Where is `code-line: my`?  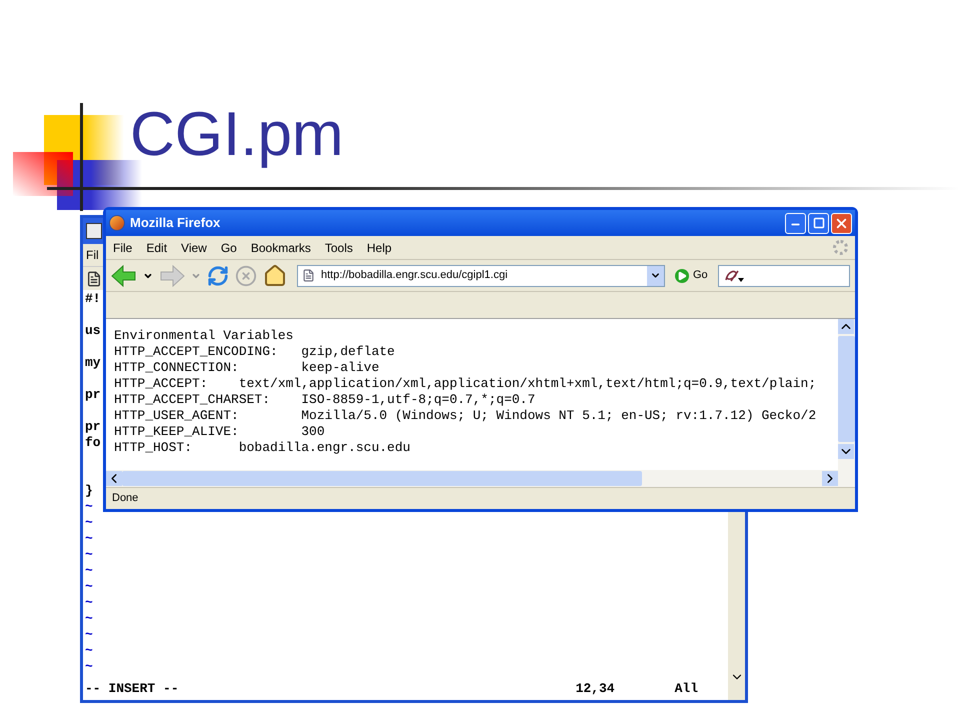 code-line: my is located at coordinates (93, 363).